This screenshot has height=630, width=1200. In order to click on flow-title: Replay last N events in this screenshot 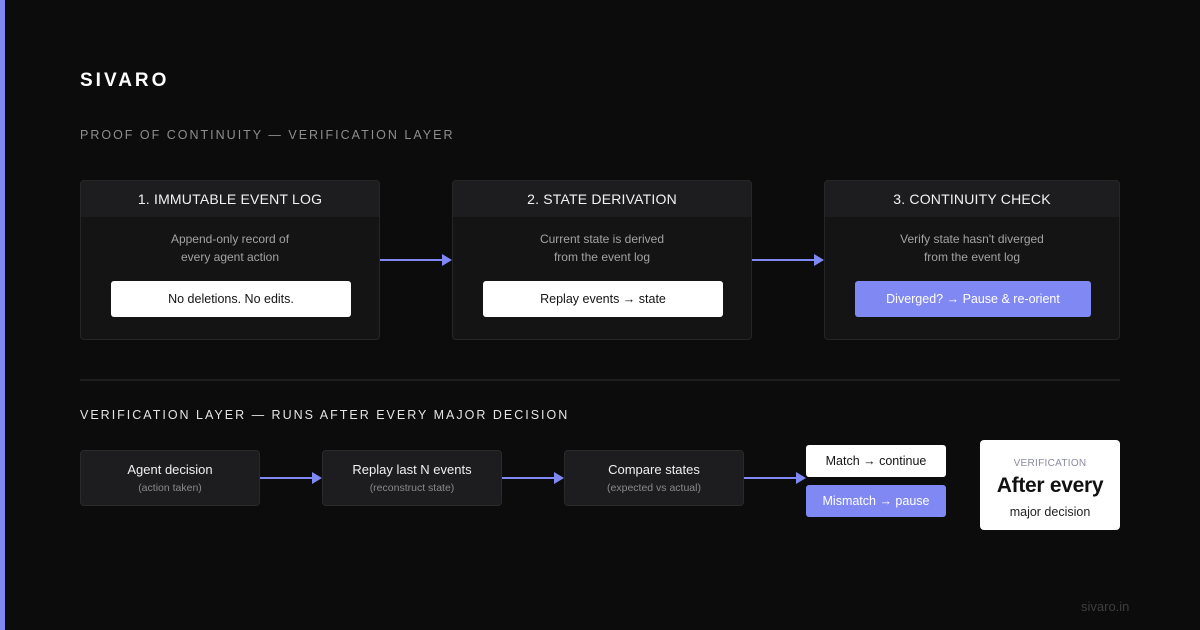, I will do `click(412, 469)`.